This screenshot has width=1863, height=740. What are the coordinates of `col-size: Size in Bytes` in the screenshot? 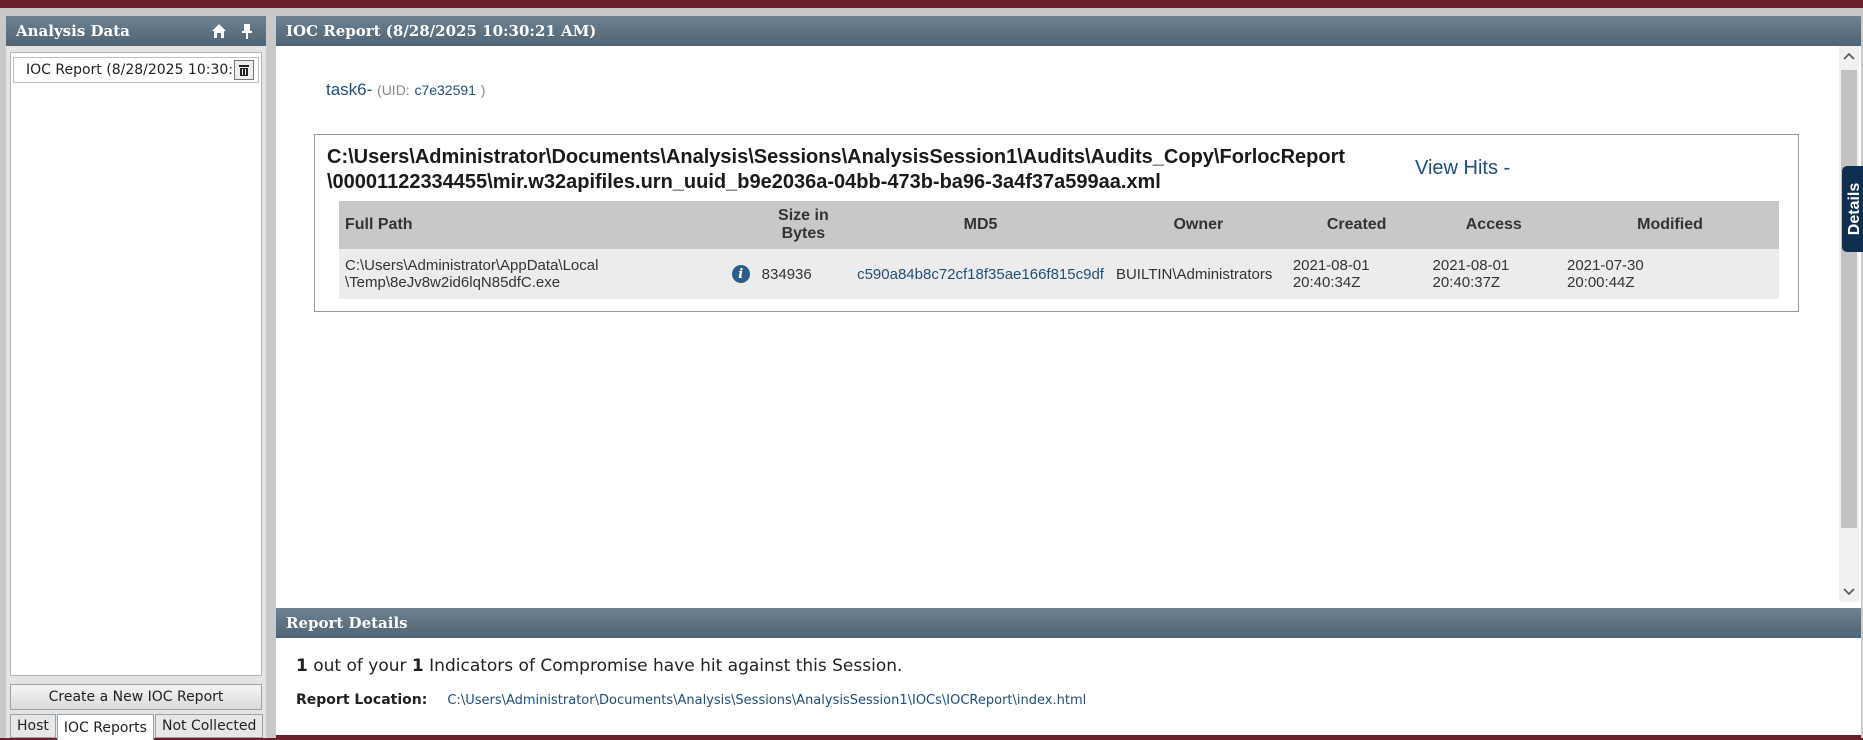 It's located at (803, 225).